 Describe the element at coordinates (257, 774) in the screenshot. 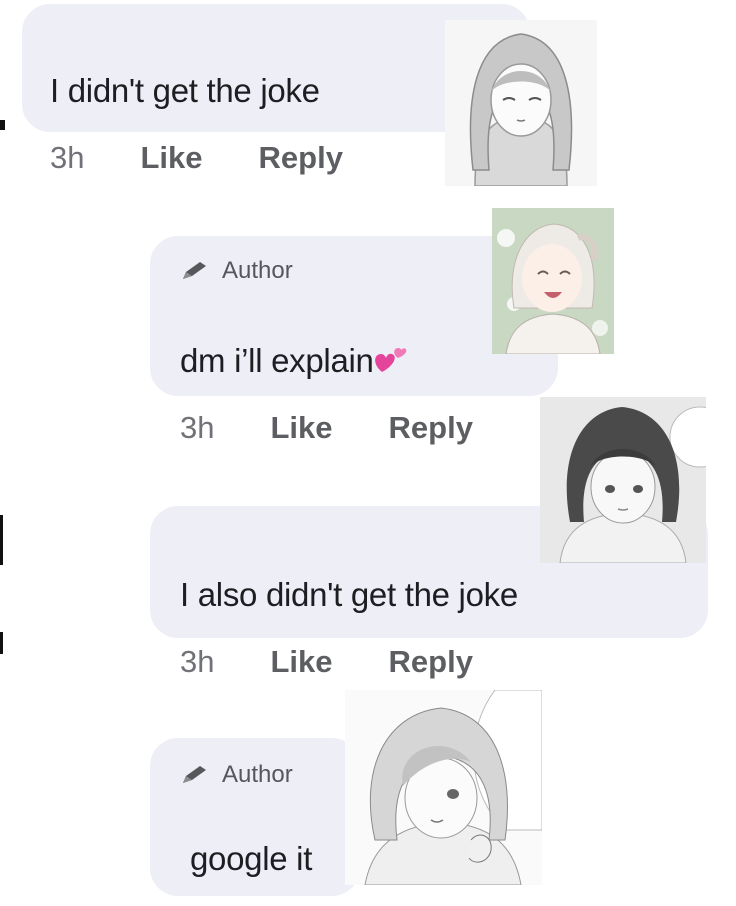

I see `author-label-2: Author` at that location.